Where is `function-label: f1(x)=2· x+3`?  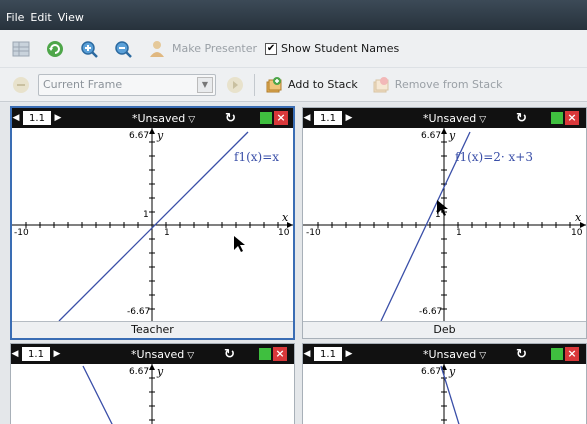
function-label: f1(x)=2· x+3 is located at coordinates (494, 157).